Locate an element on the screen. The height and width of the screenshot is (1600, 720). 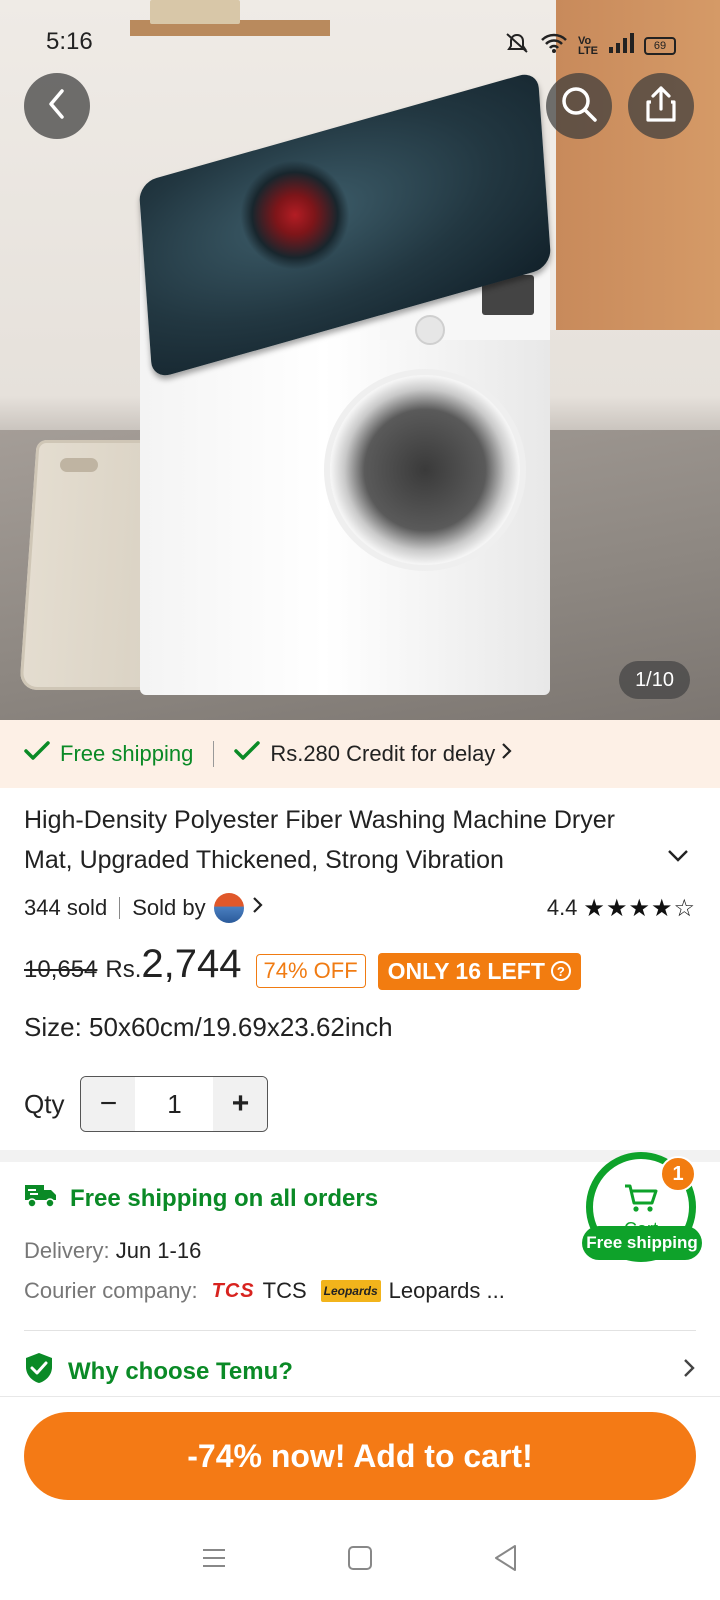
star-rating-icon: ★★★★☆ is located at coordinates (639, 908).